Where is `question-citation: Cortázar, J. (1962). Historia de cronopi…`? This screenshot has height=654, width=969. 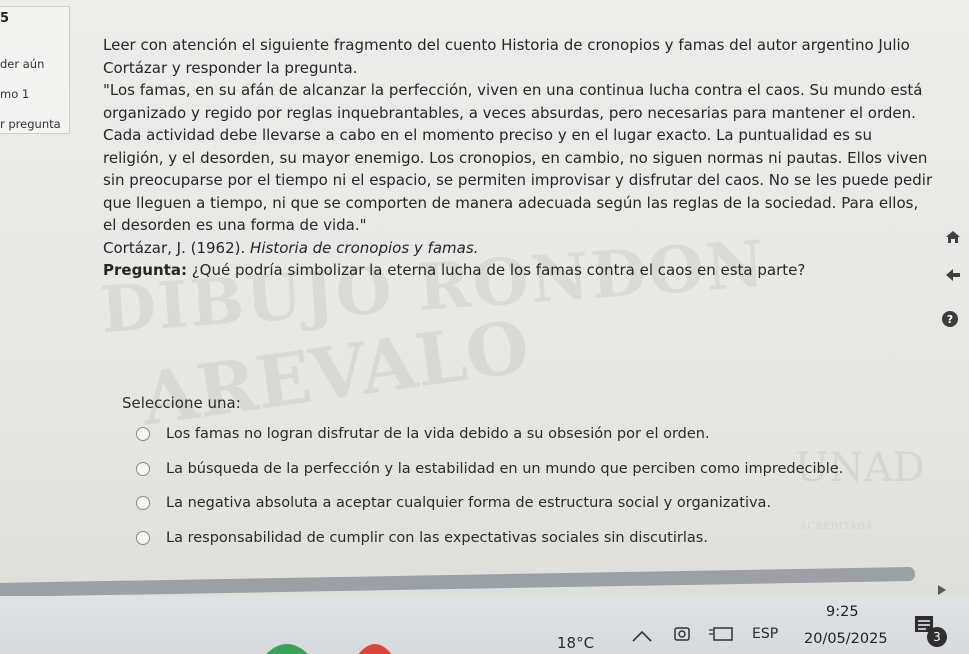
question-citation: Cortázar, J. (1962). Historia de cronopi… is located at coordinates (518, 248).